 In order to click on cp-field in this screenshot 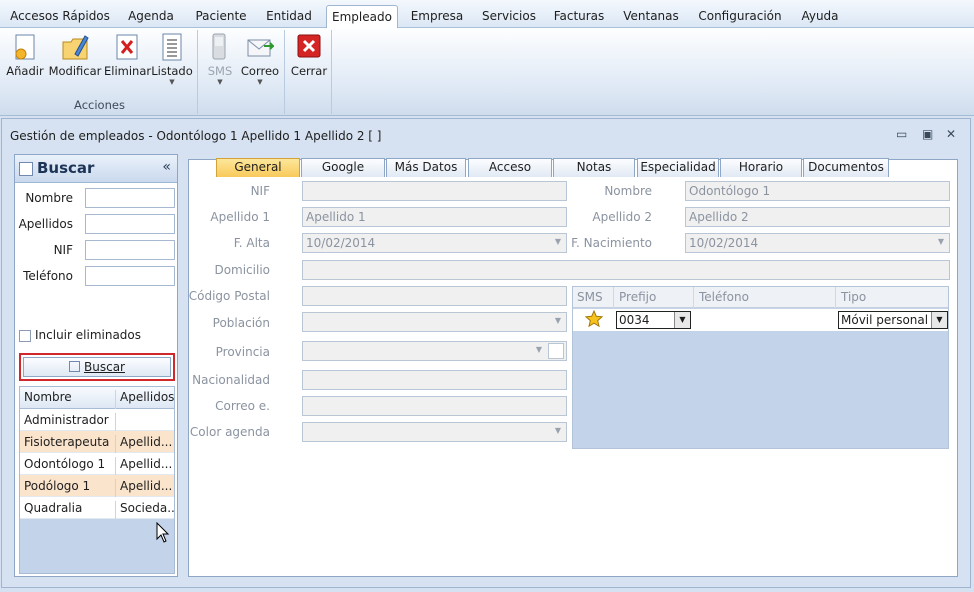, I will do `click(434, 296)`.